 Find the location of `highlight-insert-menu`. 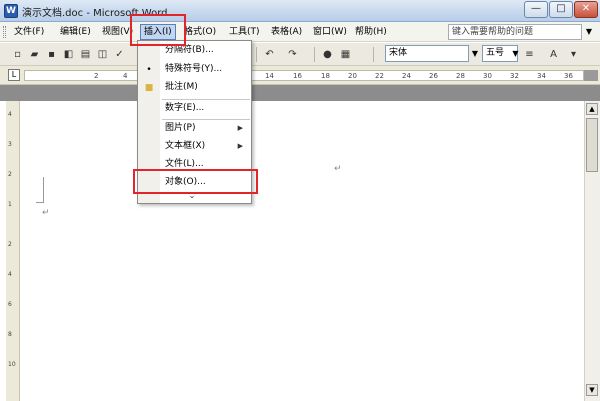

highlight-insert-menu is located at coordinates (158, 30).